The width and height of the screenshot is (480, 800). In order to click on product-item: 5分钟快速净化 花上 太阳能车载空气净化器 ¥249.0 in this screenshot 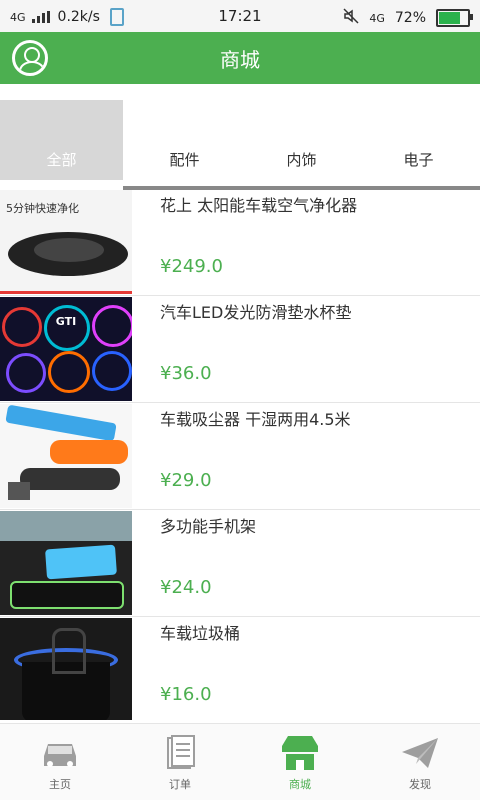, I will do `click(240, 243)`.